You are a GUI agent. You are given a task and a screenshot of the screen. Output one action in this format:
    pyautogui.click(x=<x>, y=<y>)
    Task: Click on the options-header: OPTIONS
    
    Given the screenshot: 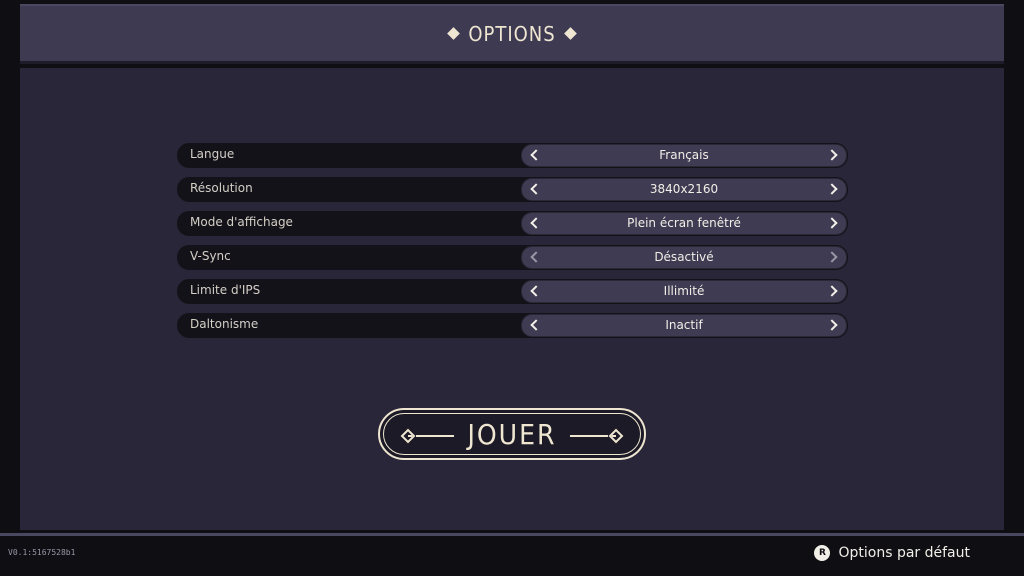 What is the action you would take?
    pyautogui.click(x=512, y=34)
    